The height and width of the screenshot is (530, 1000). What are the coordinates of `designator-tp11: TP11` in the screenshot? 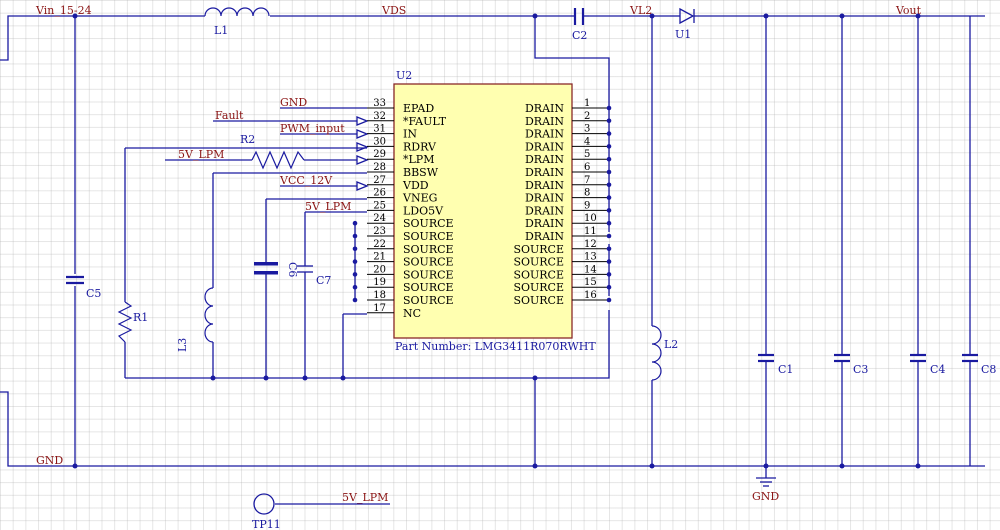 It's located at (266, 524).